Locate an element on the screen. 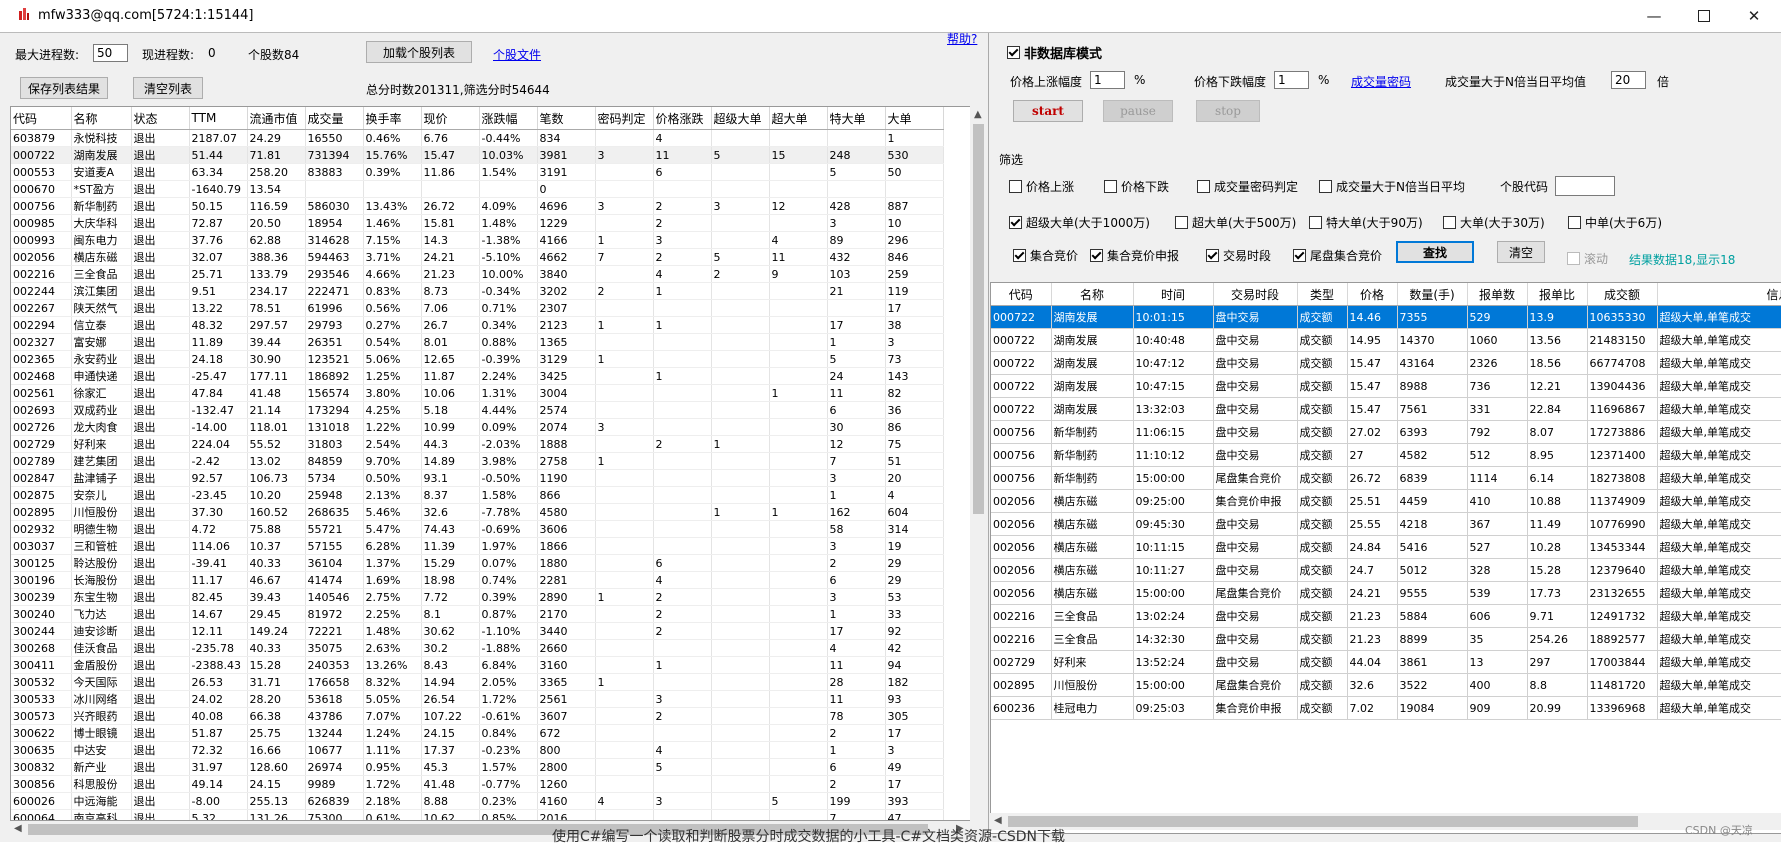  column-header: 价格 is located at coordinates (1372, 294).